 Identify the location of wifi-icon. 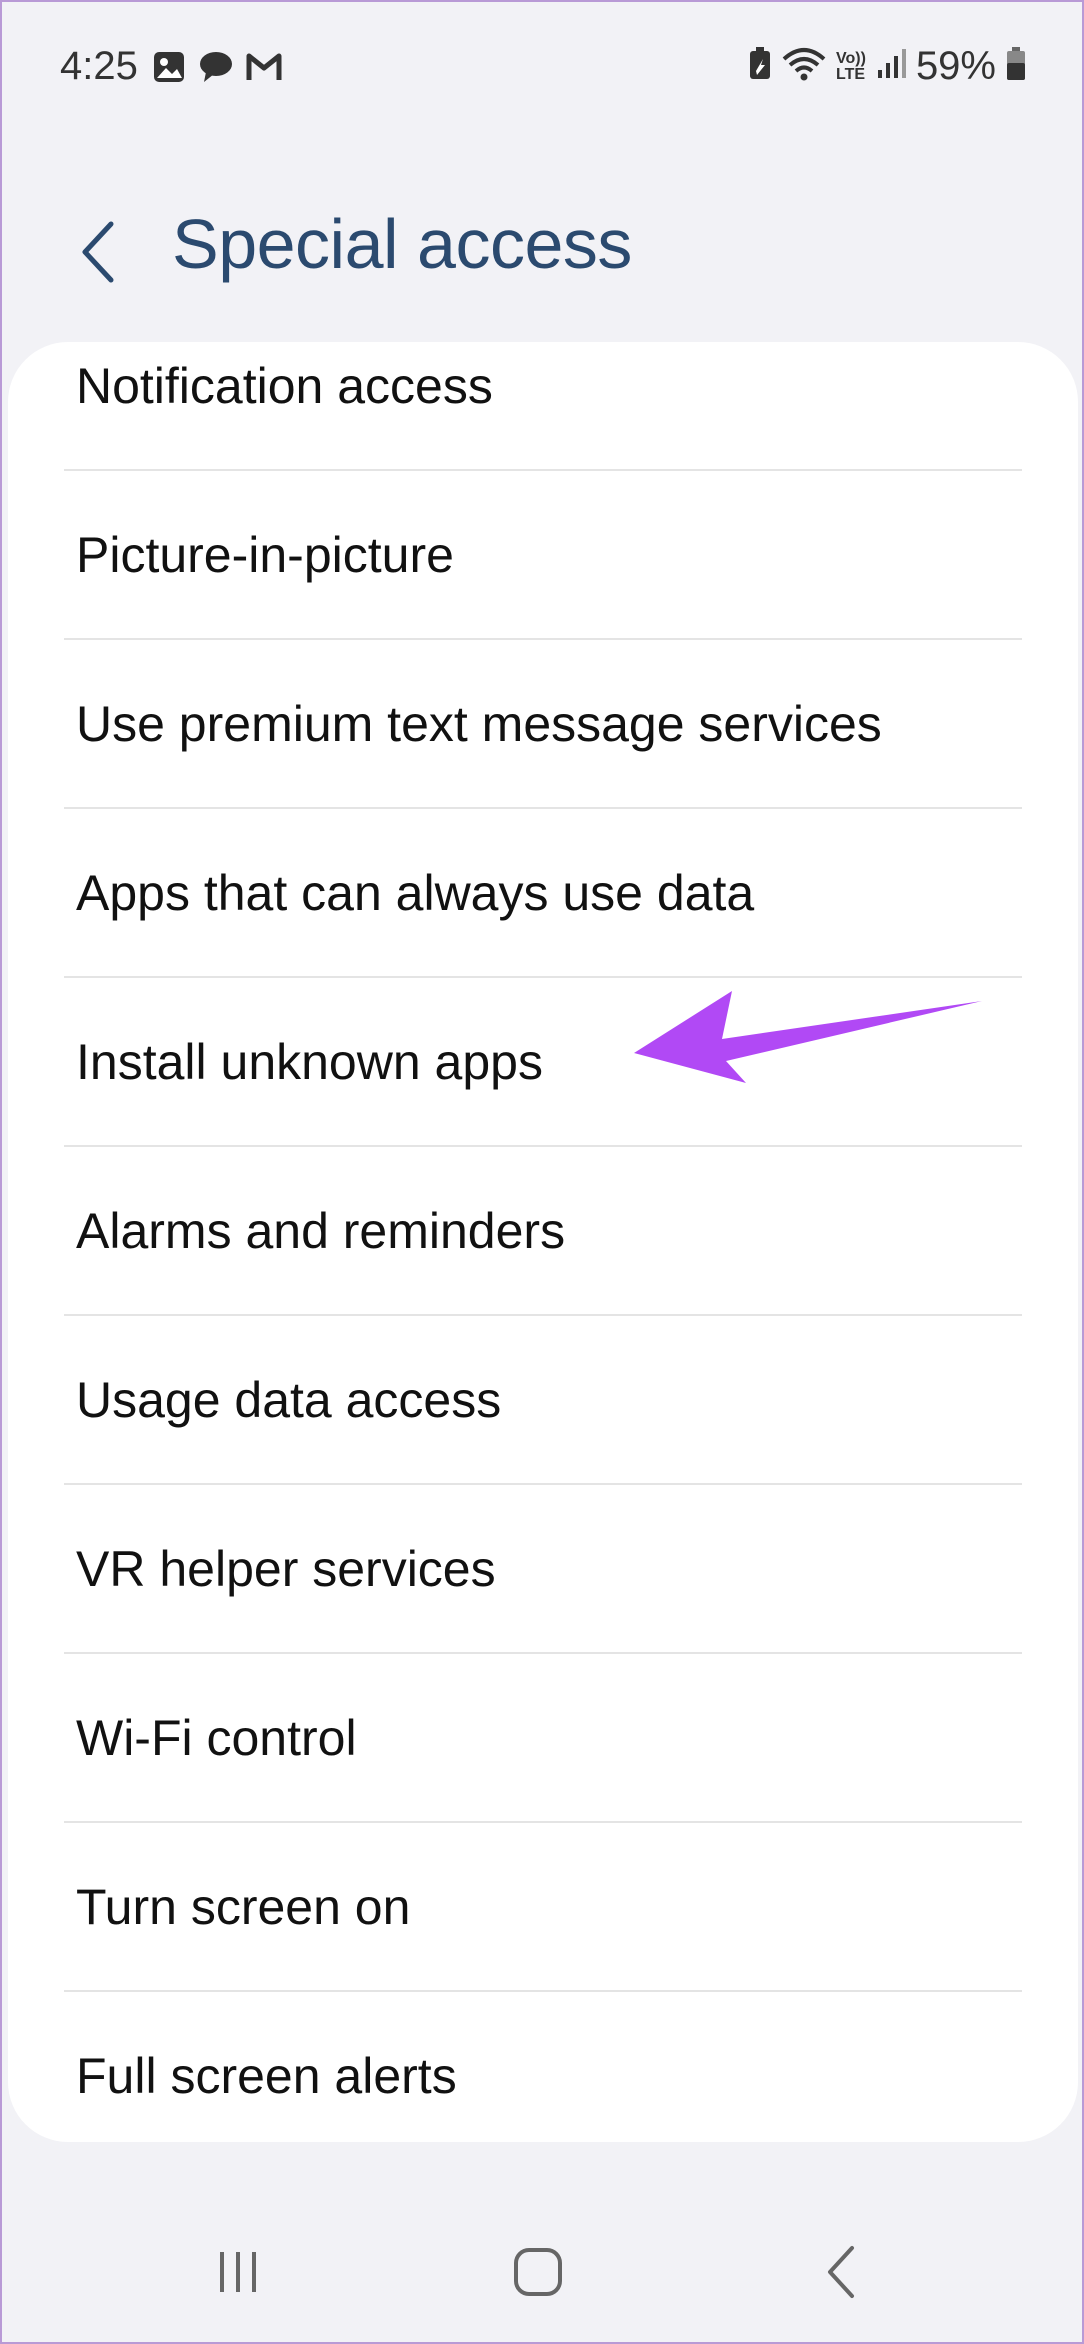
(804, 66).